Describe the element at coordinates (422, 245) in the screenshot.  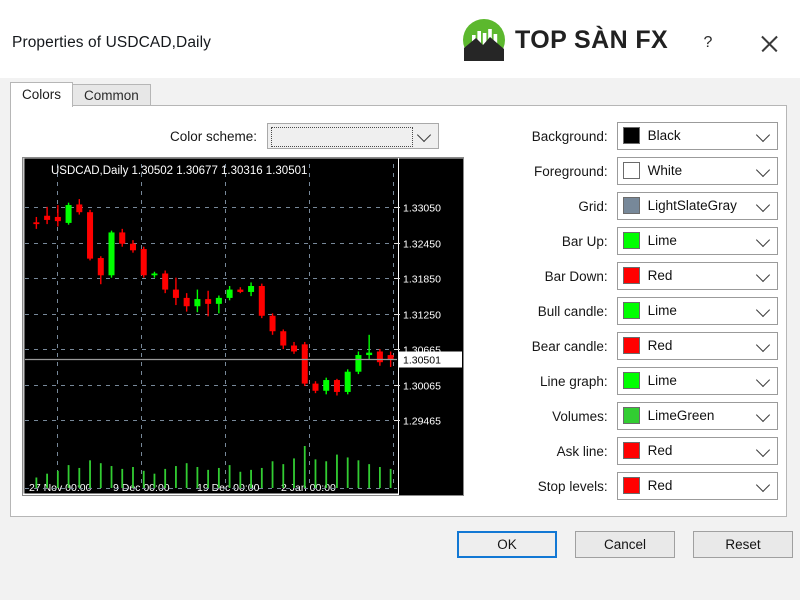
I see `svg-text: 1.32450` at that location.